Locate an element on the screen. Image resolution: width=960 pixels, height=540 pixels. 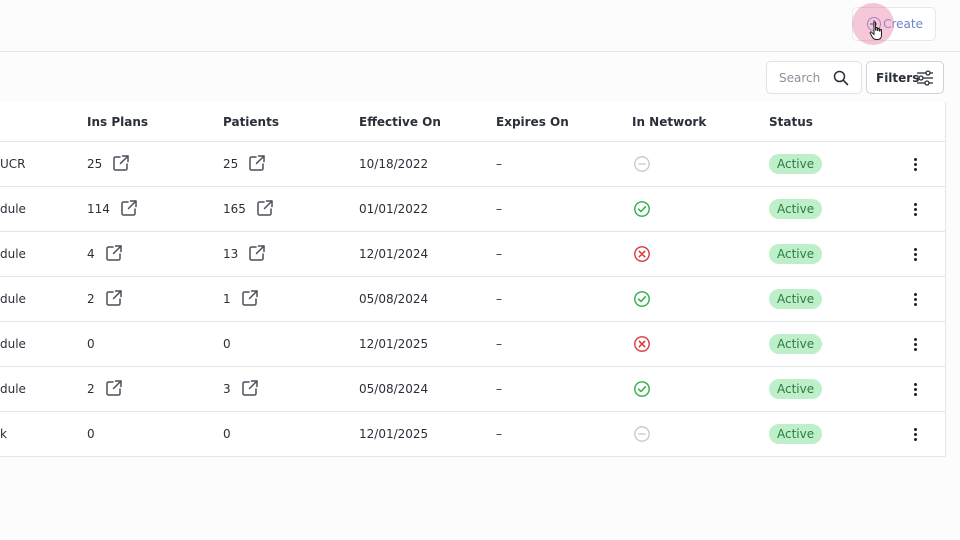
row-name-text: UCR is located at coordinates (13, 164).